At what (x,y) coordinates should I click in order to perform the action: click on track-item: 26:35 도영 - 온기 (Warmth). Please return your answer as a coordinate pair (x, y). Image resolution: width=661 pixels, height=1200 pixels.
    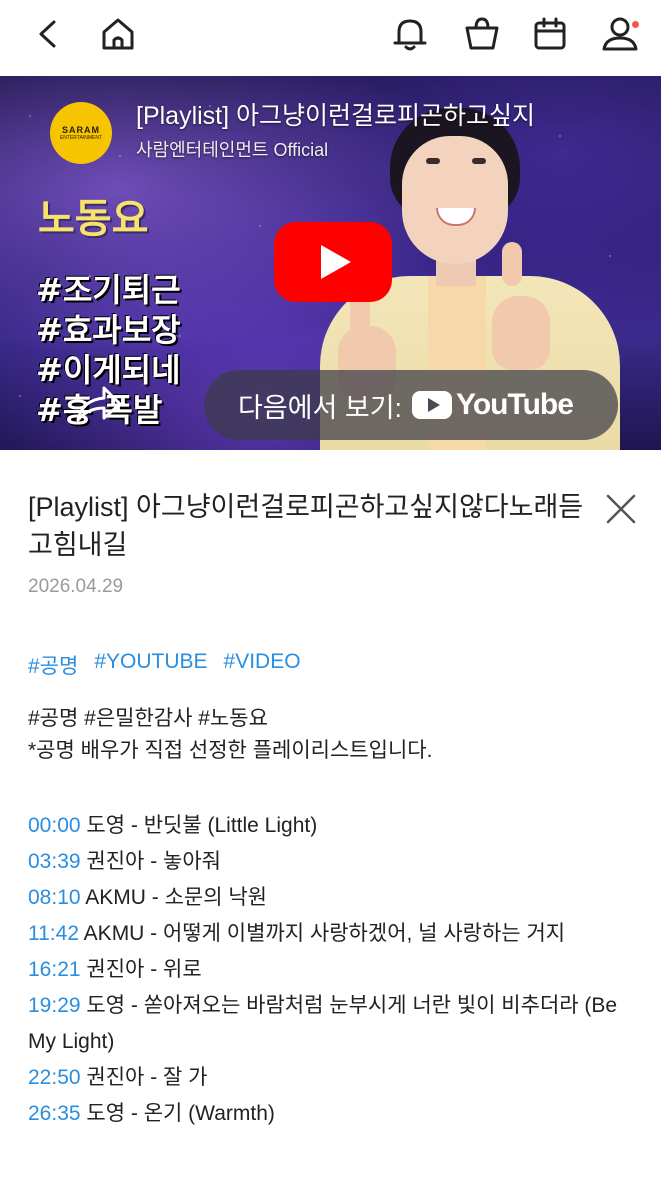
    Looking at the image, I should click on (338, 1114).